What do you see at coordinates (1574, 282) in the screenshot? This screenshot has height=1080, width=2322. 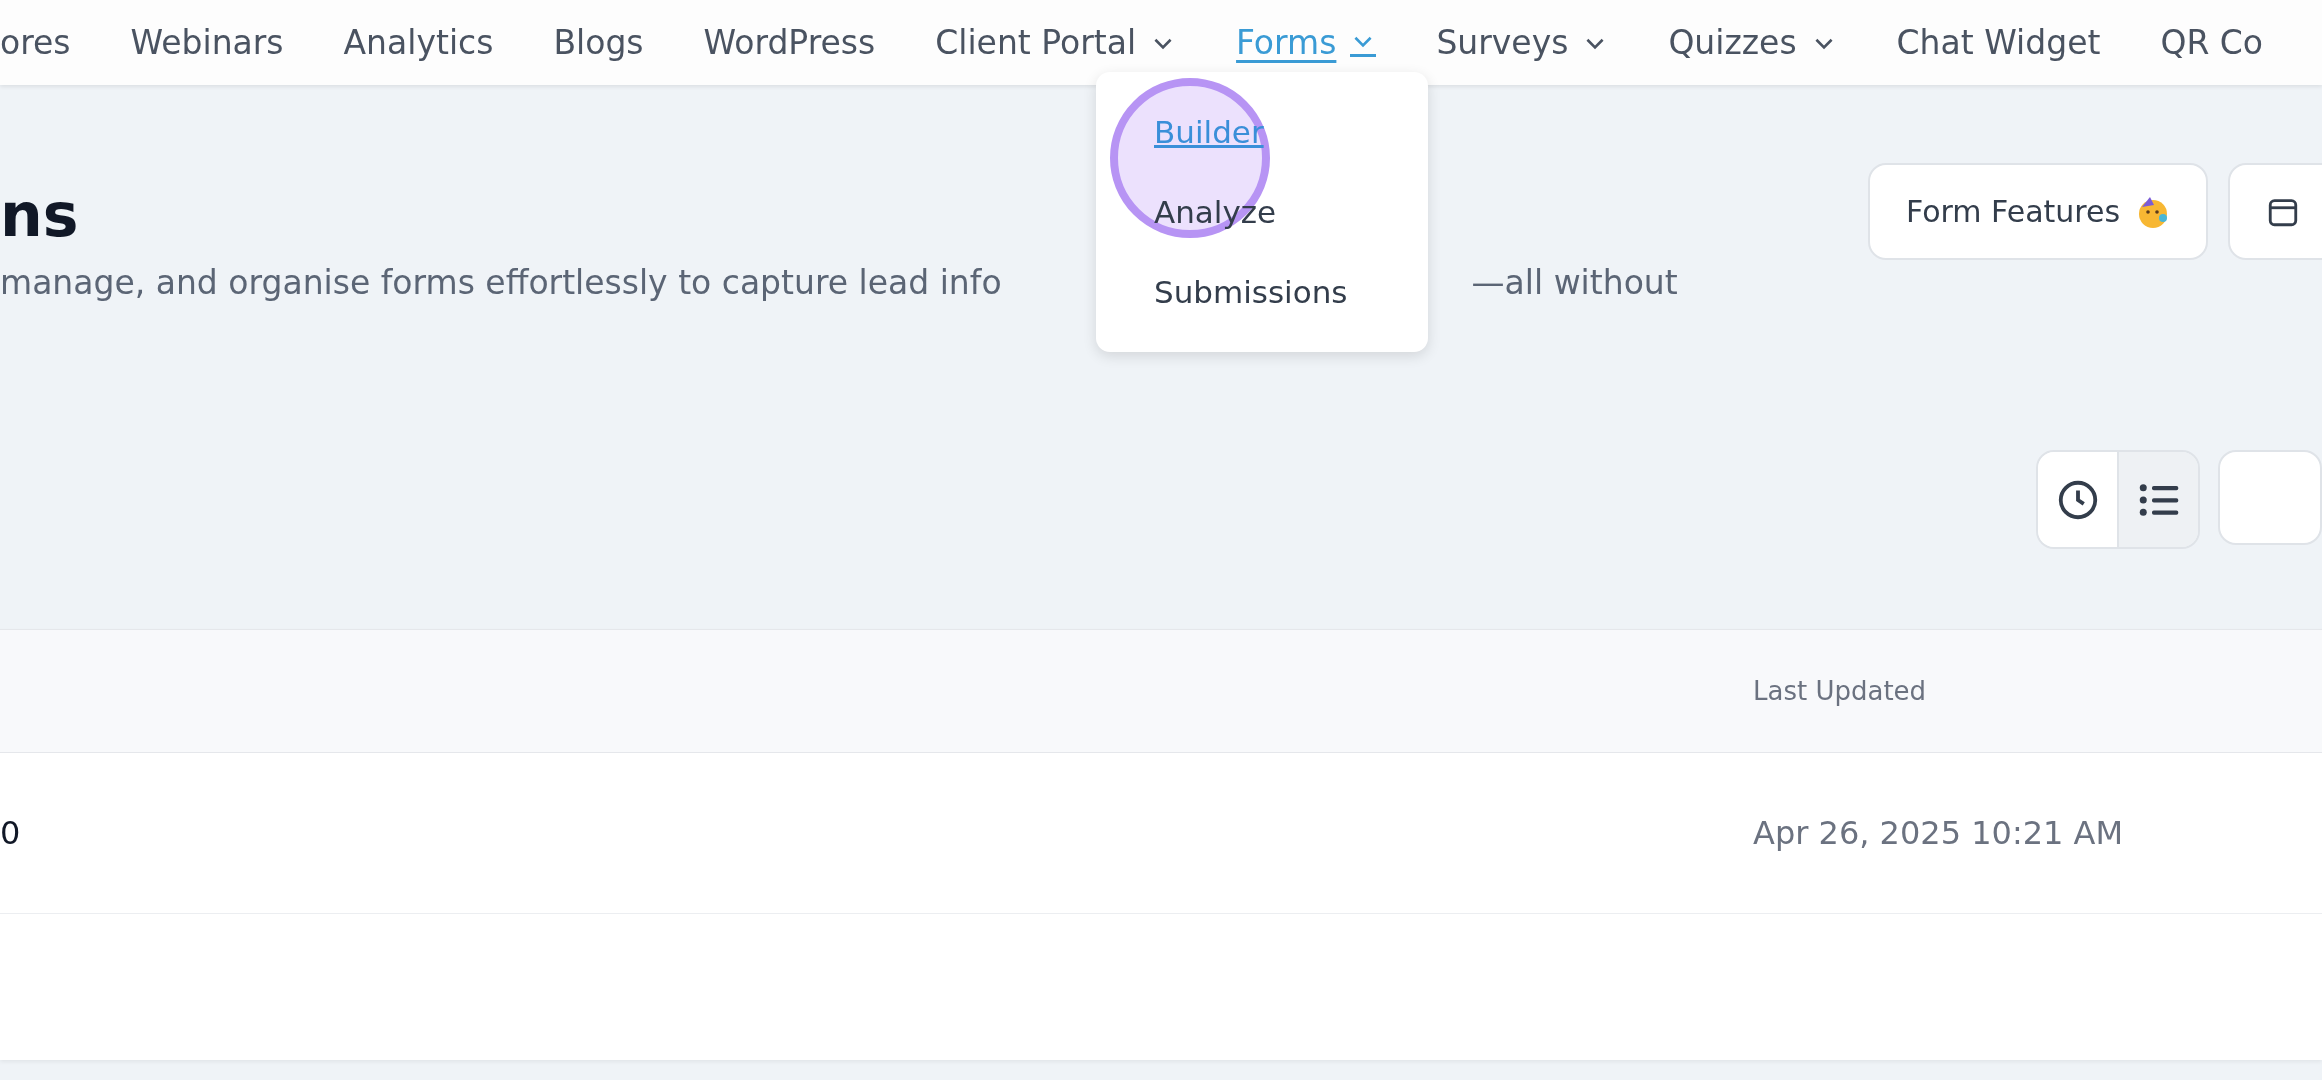 I see `page-subtitle: —all without` at bounding box center [1574, 282].